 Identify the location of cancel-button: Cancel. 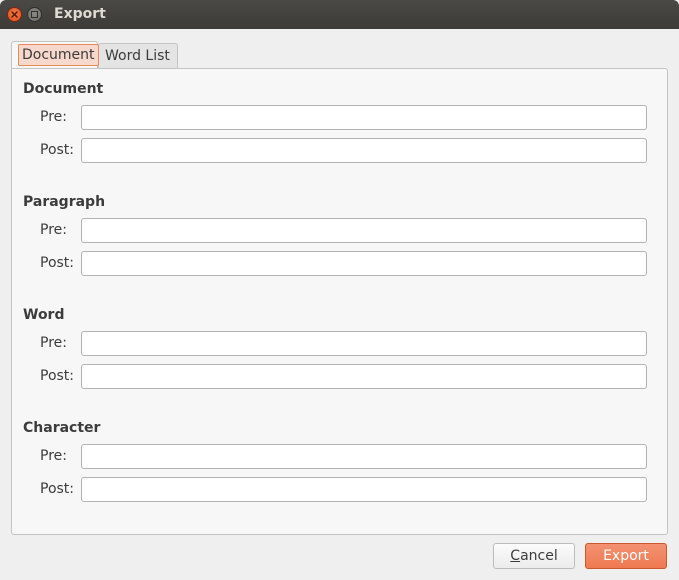
(534, 556).